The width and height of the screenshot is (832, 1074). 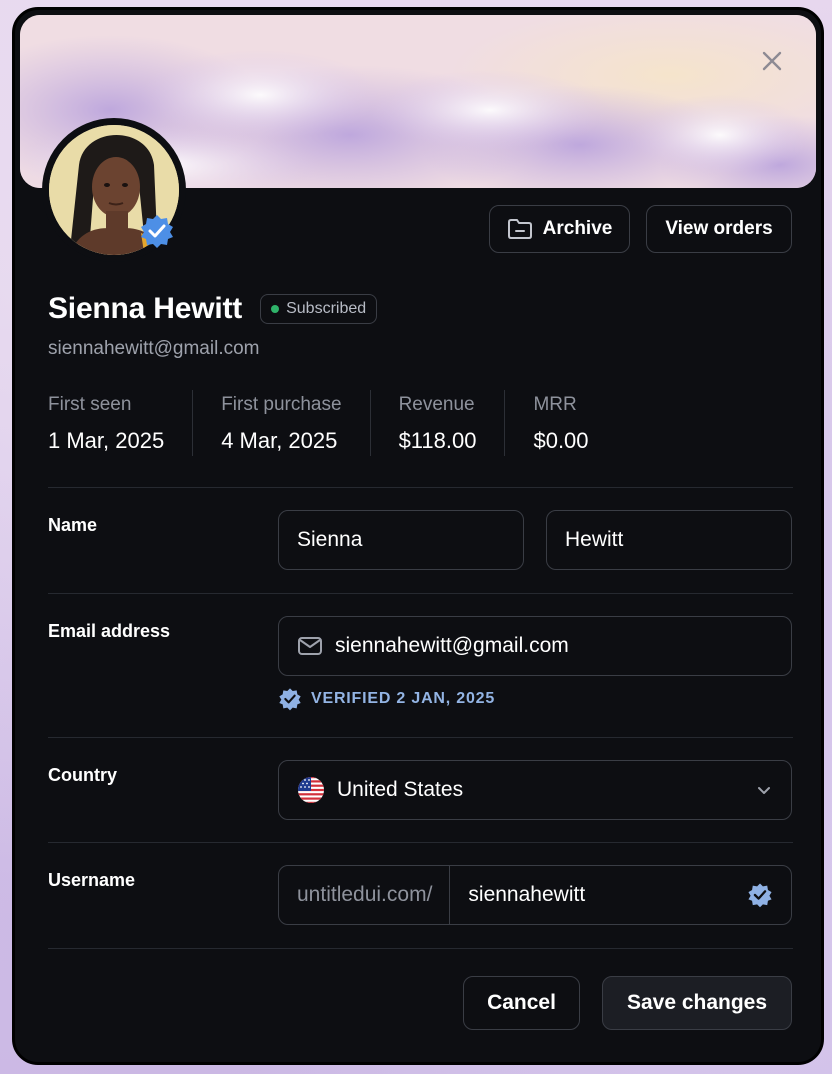 I want to click on archive-folder-icon, so click(x=519, y=229).